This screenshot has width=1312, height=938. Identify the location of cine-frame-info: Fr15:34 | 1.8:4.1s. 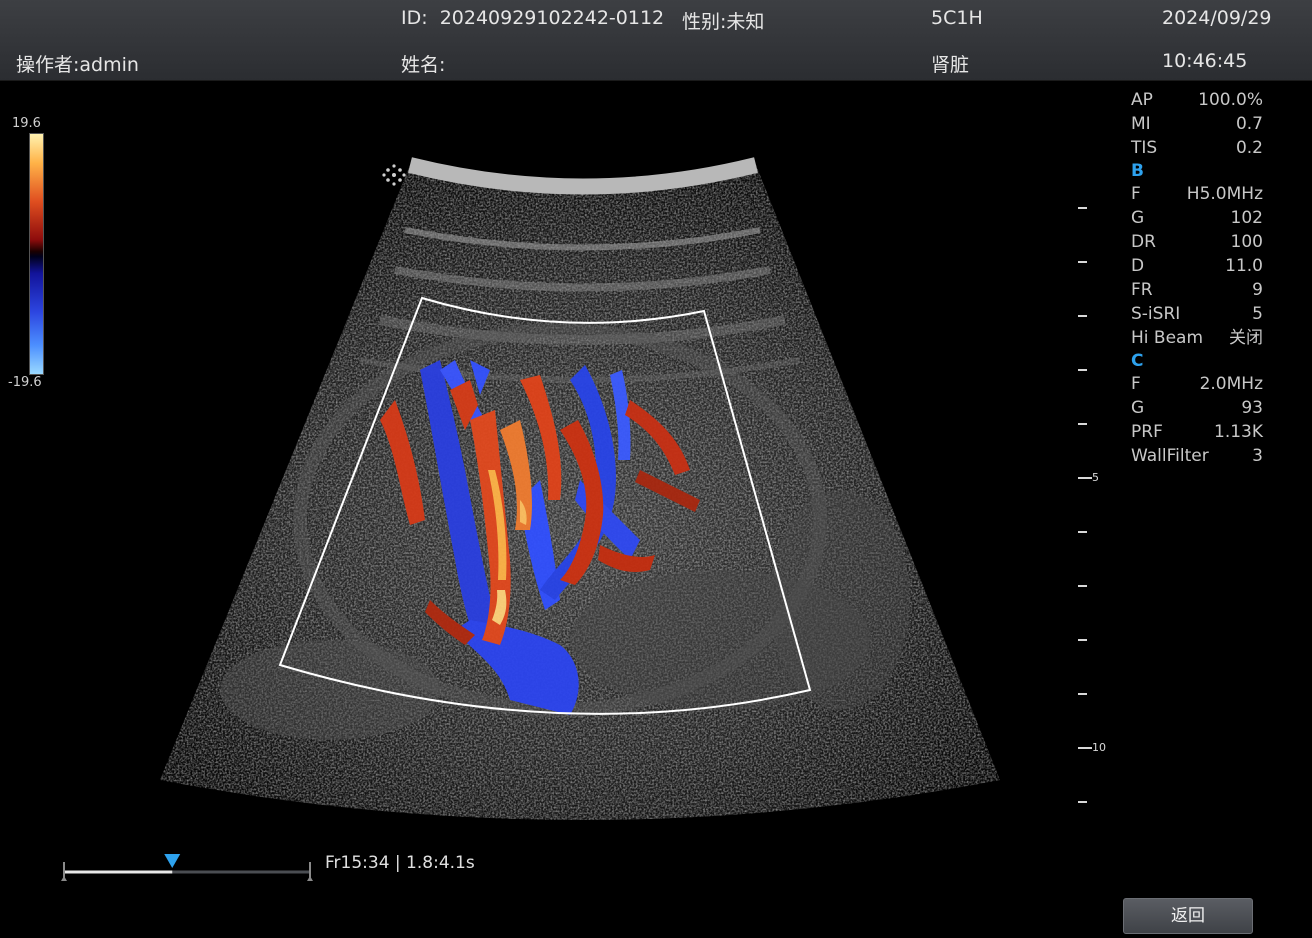
(400, 863).